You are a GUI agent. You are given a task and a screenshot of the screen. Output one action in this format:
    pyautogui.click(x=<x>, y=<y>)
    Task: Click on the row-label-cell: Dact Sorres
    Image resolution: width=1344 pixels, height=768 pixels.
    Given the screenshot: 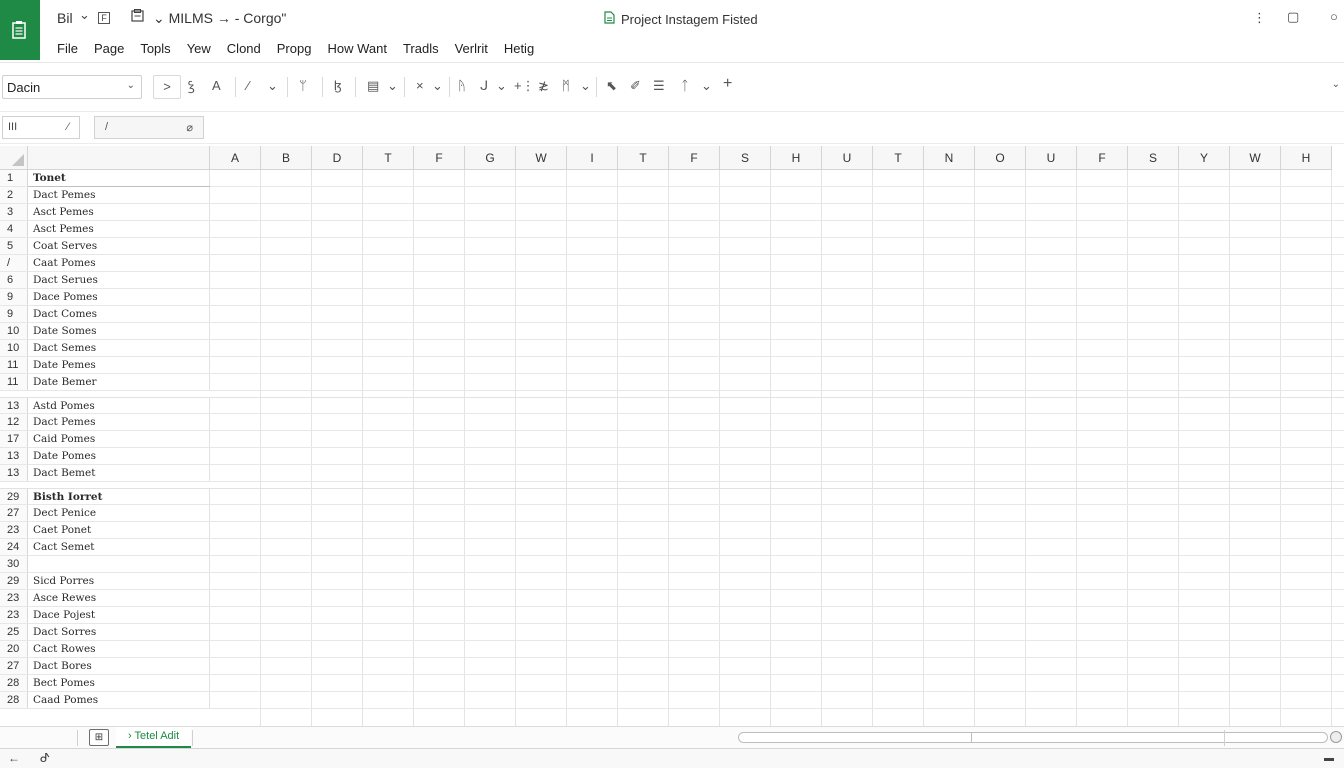 What is the action you would take?
    pyautogui.click(x=119, y=632)
    